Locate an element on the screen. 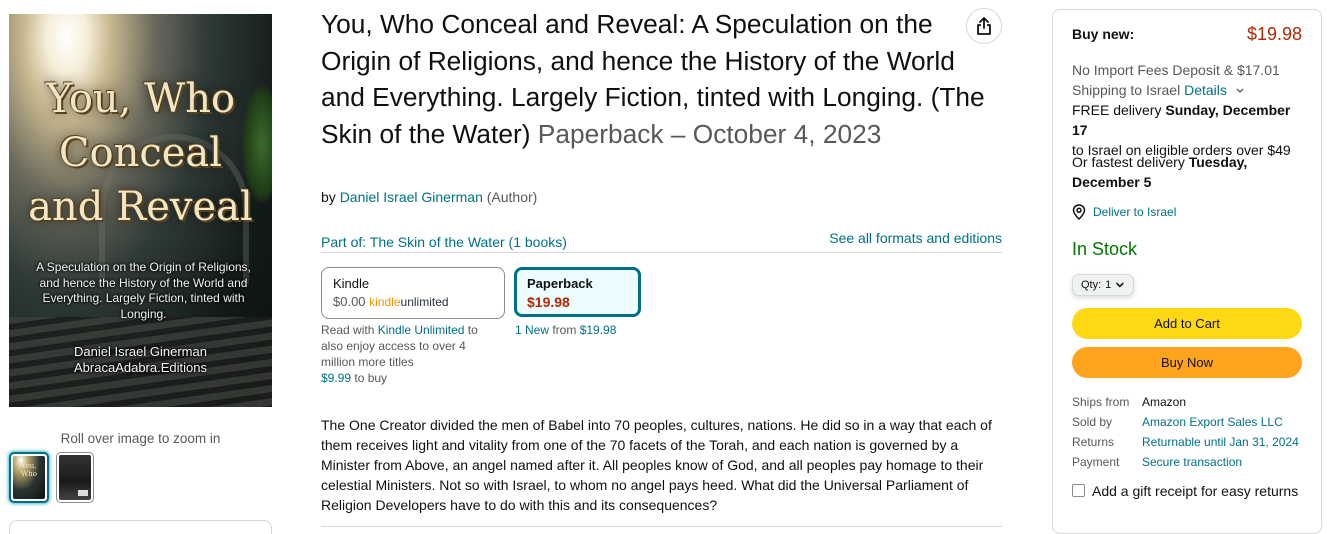  fastest-prefix: Or fastest delivery is located at coordinates (1130, 162).